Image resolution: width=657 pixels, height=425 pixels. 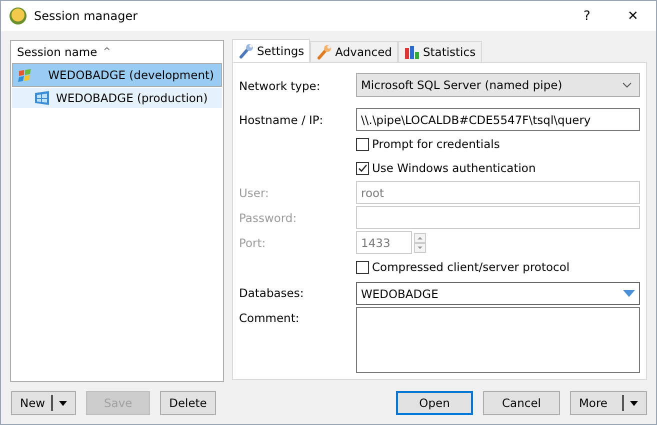 What do you see at coordinates (633, 16) in the screenshot?
I see `close-button: ✕` at bounding box center [633, 16].